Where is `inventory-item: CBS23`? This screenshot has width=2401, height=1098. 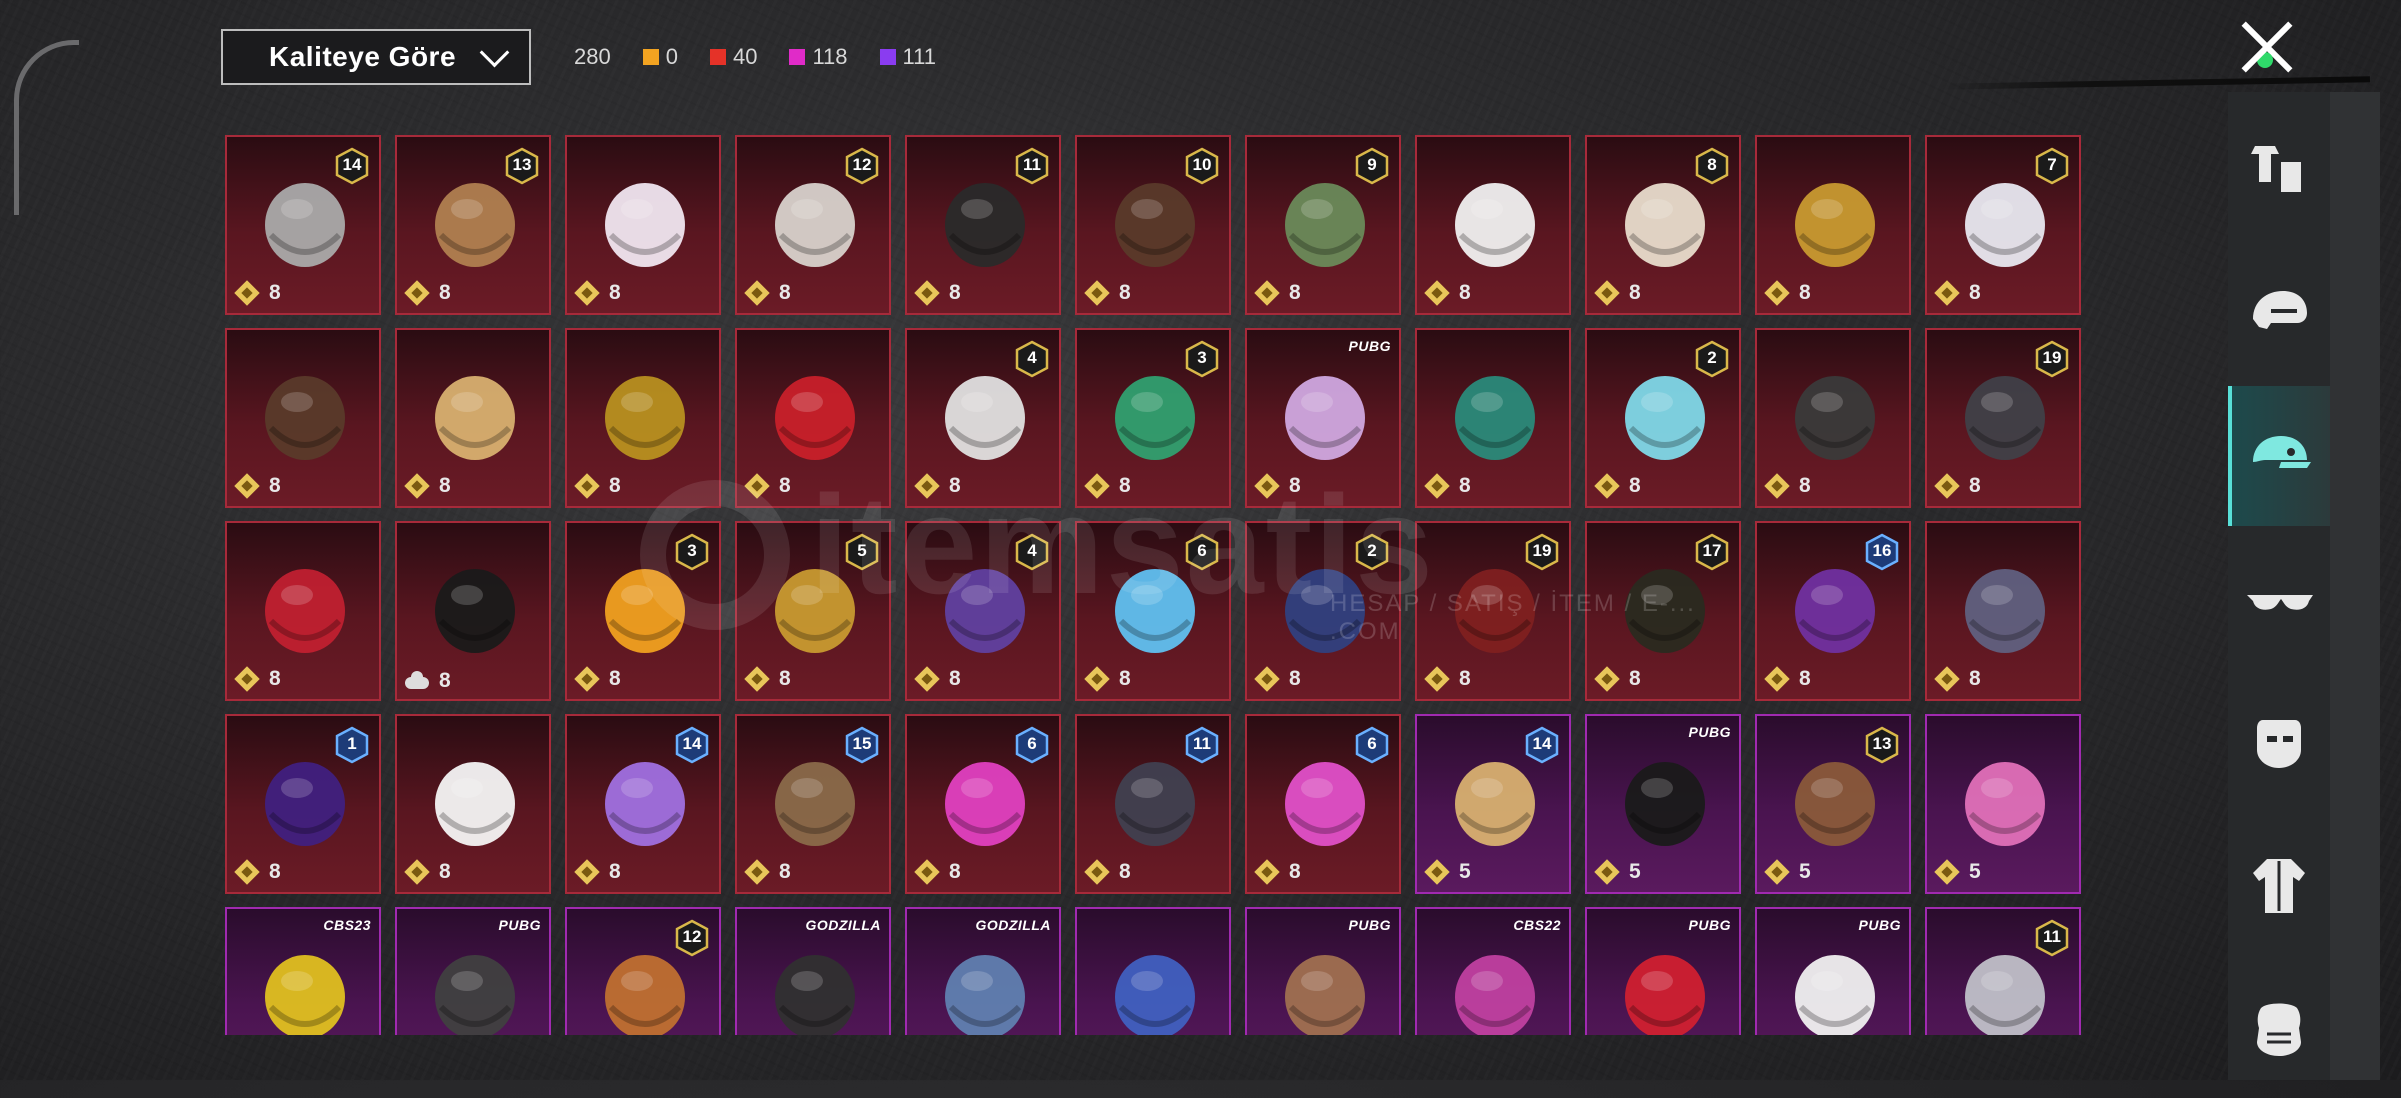 inventory-item: CBS23 is located at coordinates (303, 971).